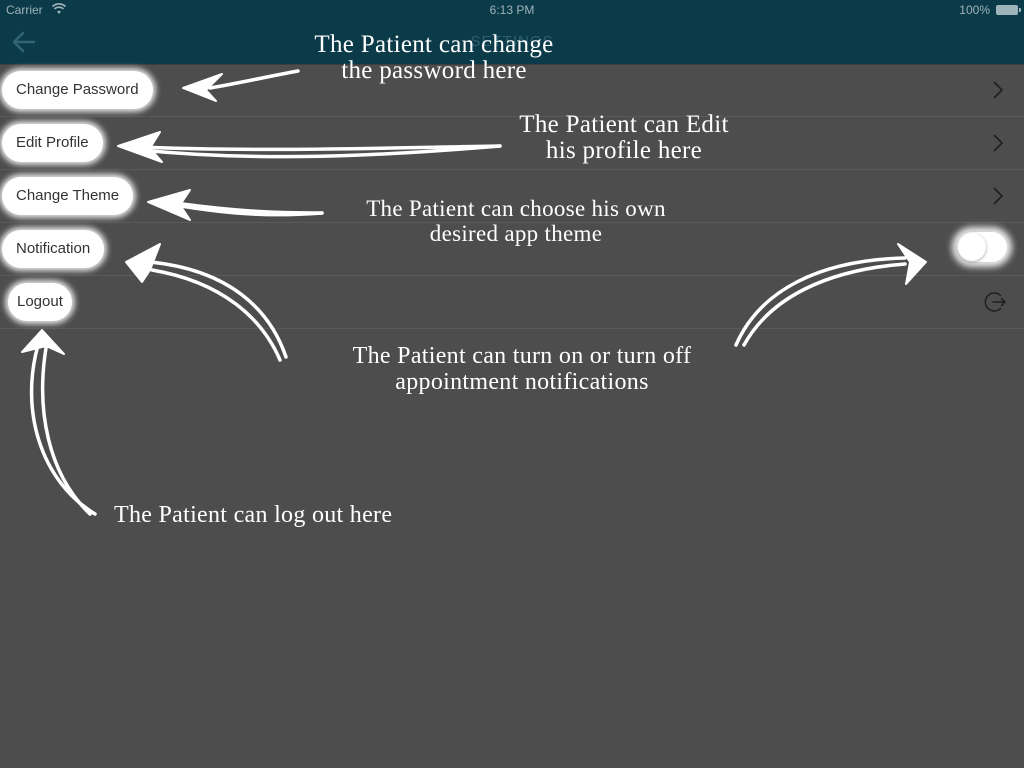 The image size is (1024, 768). What do you see at coordinates (434, 70) in the screenshot?
I see `annotation-line: the password here` at bounding box center [434, 70].